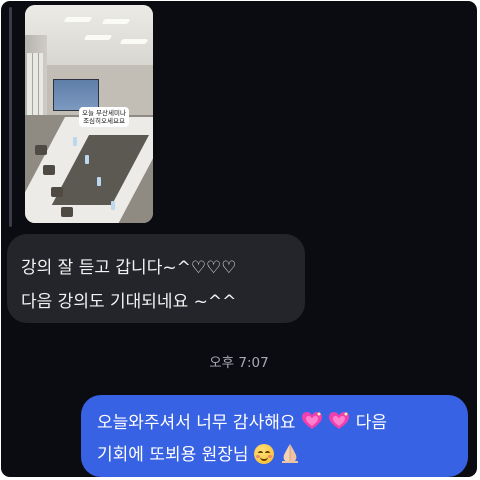  Describe the element at coordinates (173, 455) in the screenshot. I see `outgoing-line2-text: 기회에 또뵈용 원장님` at that location.